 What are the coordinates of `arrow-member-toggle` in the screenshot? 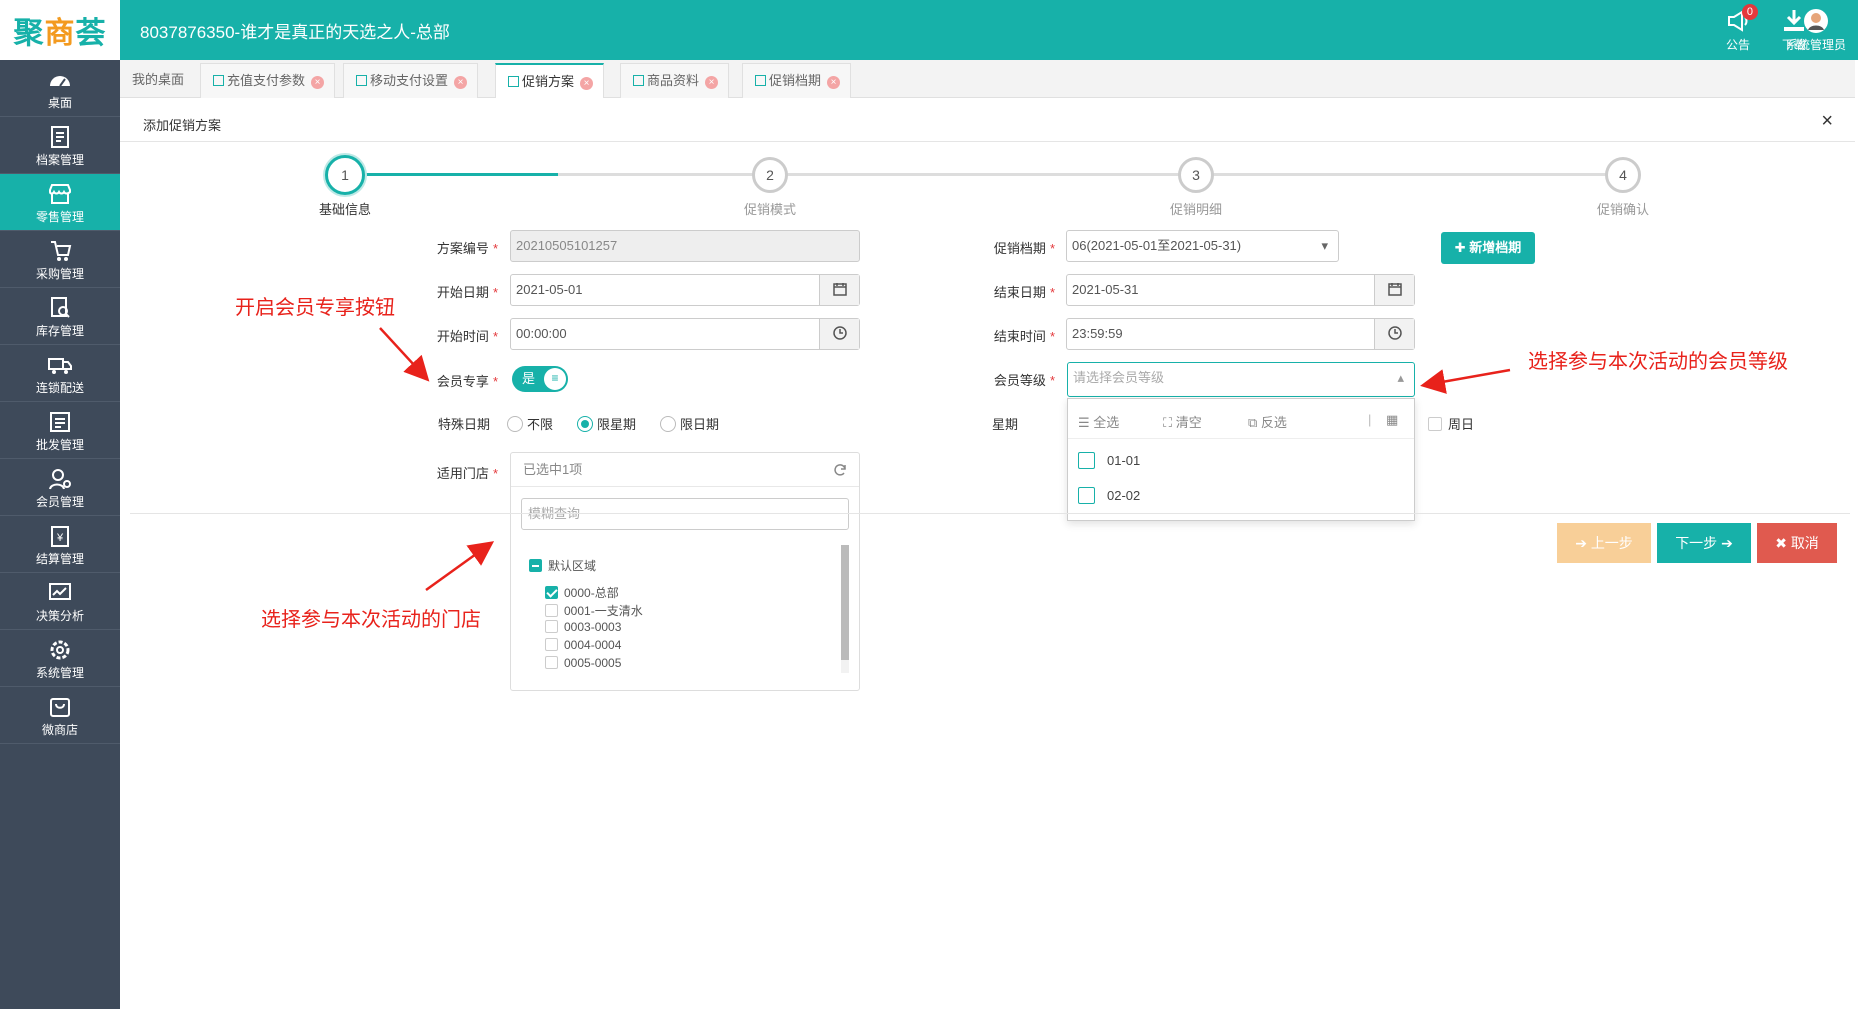 It's located at (404, 354).